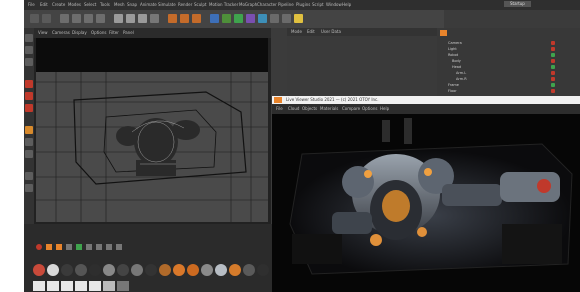 Image resolution: width=580 pixels, height=292 pixels. What do you see at coordinates (90, 5) in the screenshot?
I see `menu-item: Select` at bounding box center [90, 5].